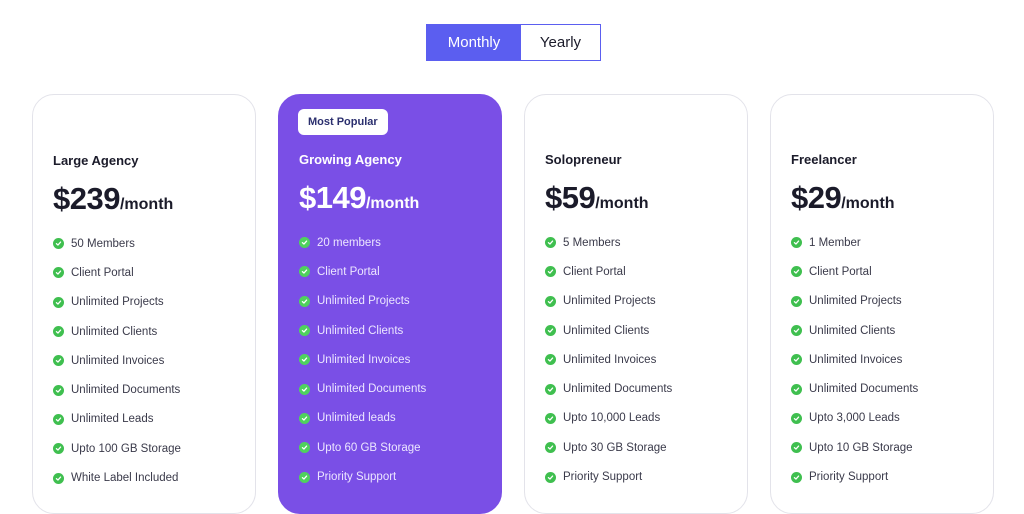  What do you see at coordinates (835, 242) in the screenshot?
I see `feature-label: 1 Member` at bounding box center [835, 242].